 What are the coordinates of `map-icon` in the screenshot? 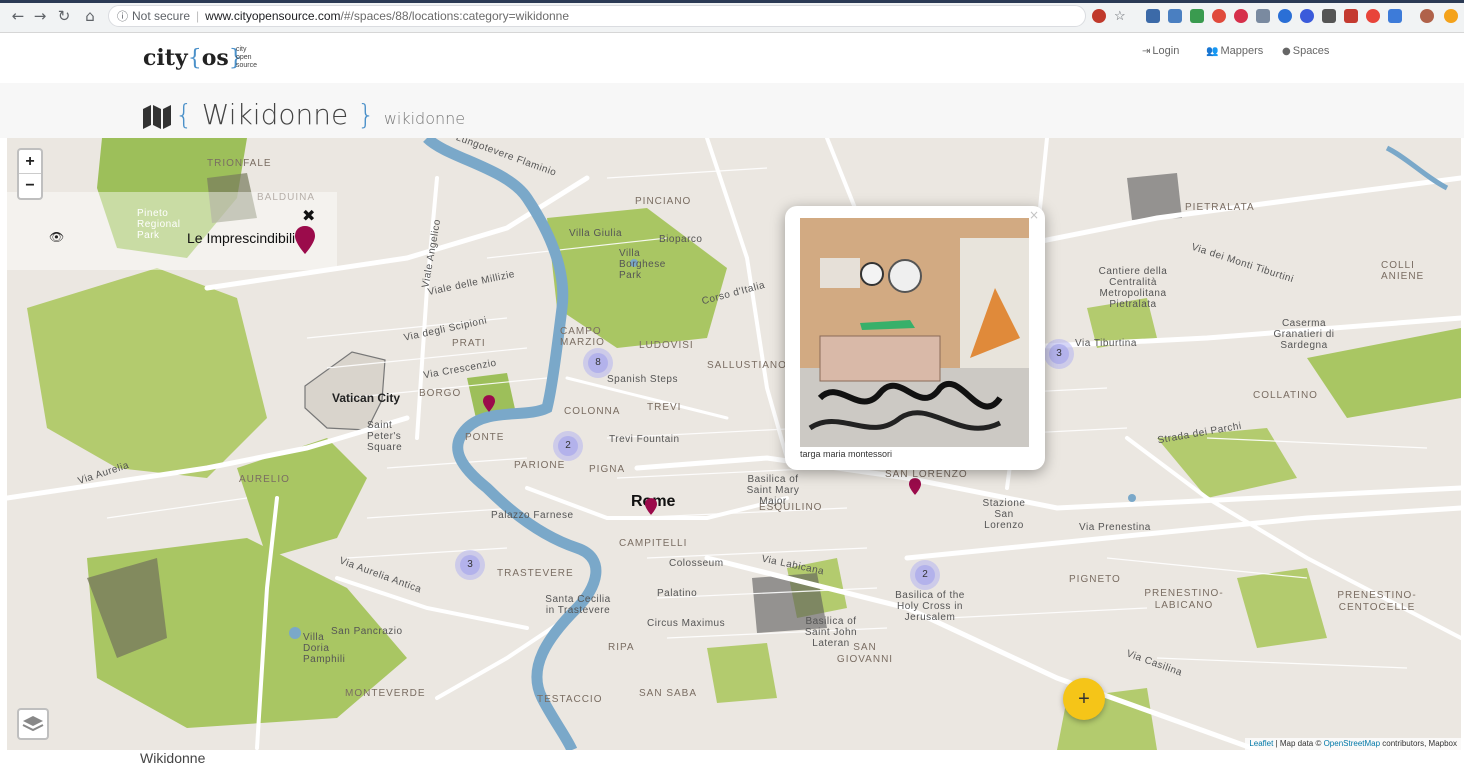 It's located at (157, 117).